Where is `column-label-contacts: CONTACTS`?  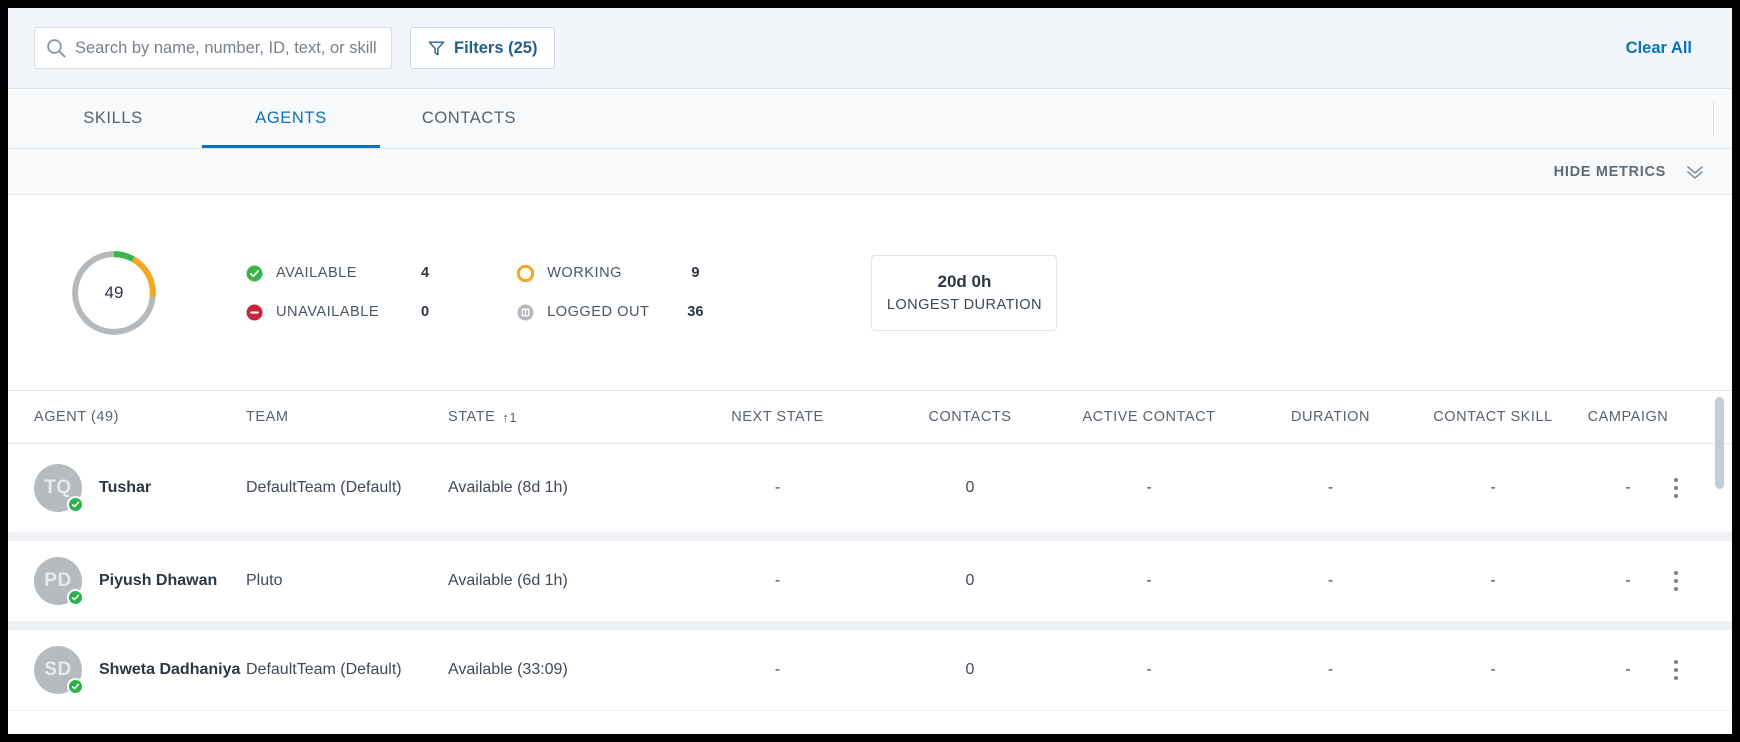
column-label-contacts: CONTACTS is located at coordinates (970, 417).